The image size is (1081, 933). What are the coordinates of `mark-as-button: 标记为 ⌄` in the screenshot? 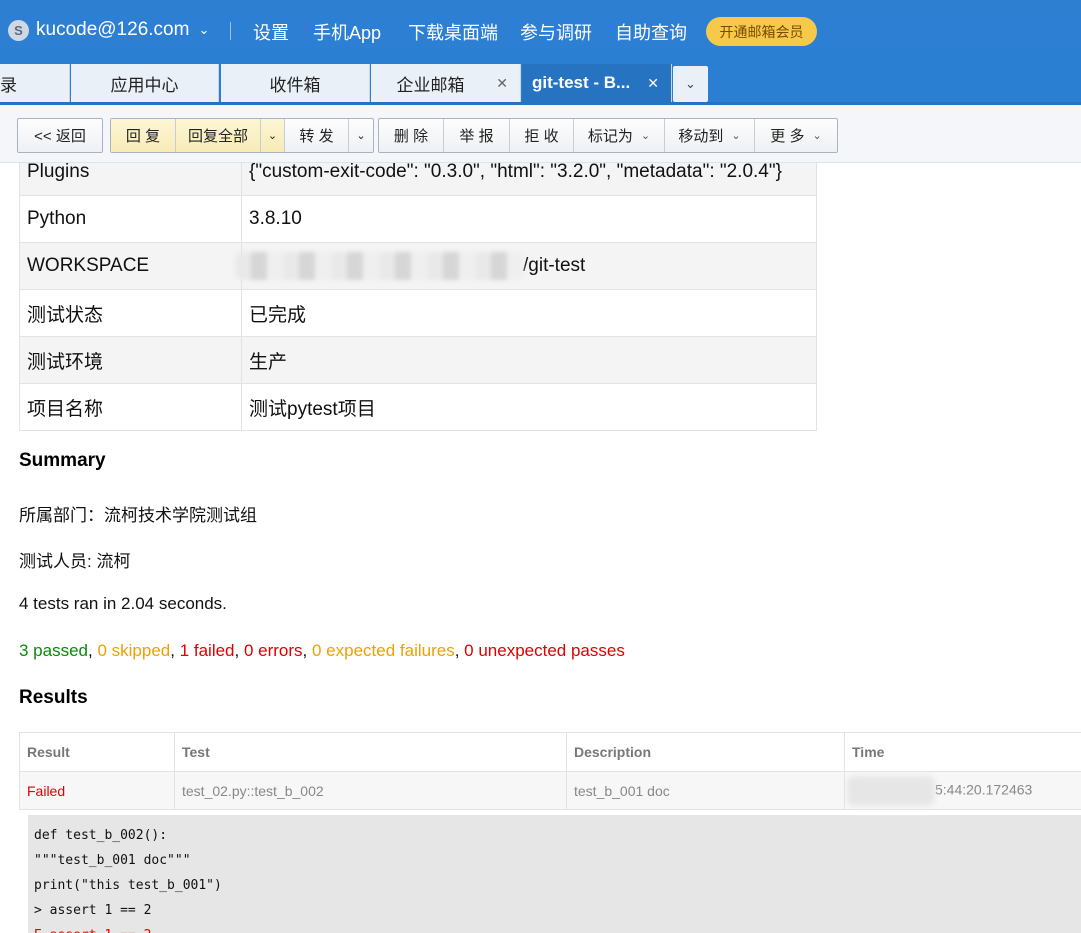 It's located at (619, 135).